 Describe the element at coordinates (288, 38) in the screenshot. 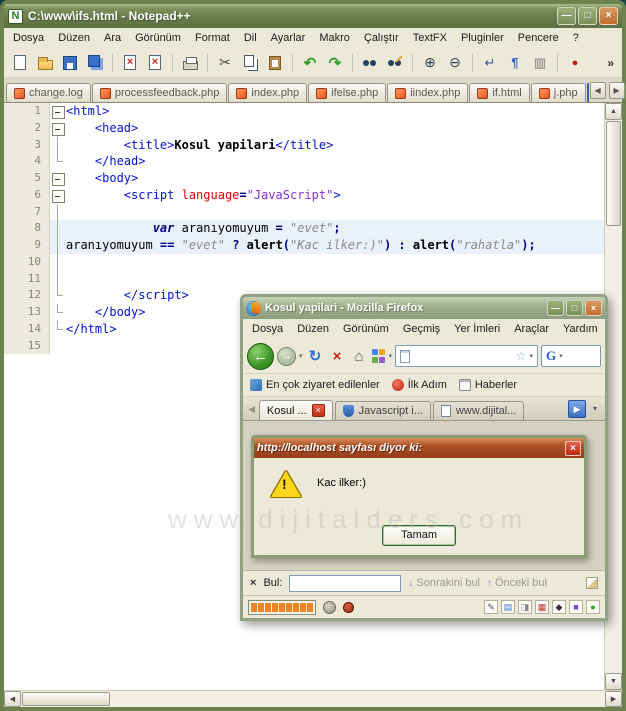

I see `menu-item-ayarlar: Ayarlar` at that location.